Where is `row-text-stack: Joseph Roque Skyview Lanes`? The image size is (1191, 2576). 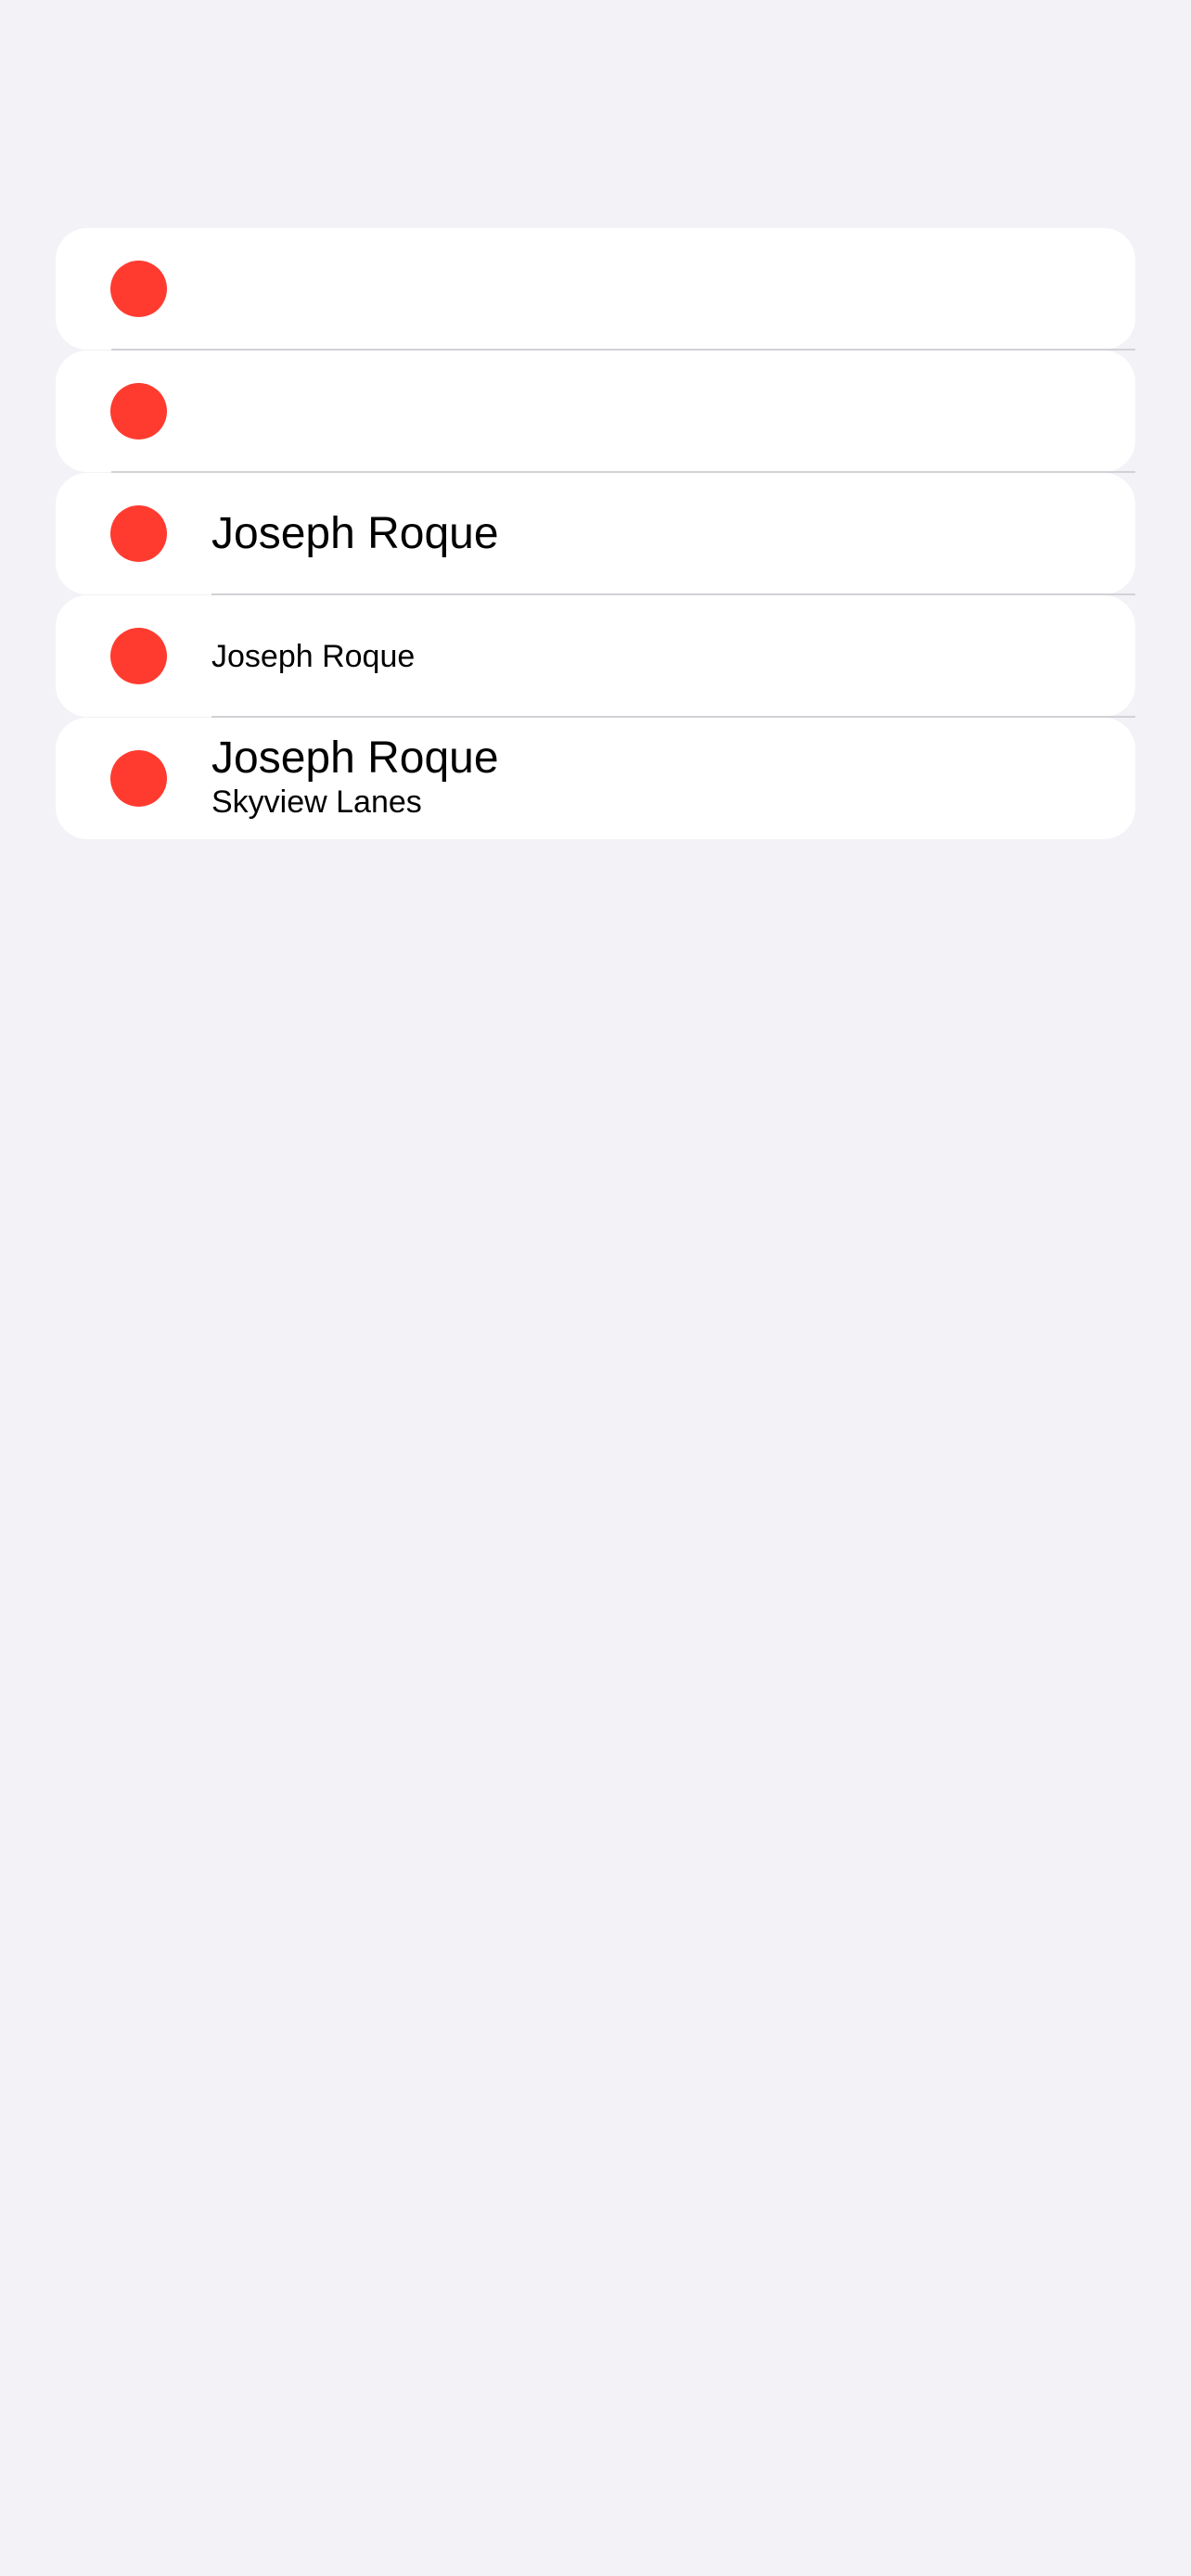
row-text-stack: Joseph Roque Skyview Lanes is located at coordinates (355, 777).